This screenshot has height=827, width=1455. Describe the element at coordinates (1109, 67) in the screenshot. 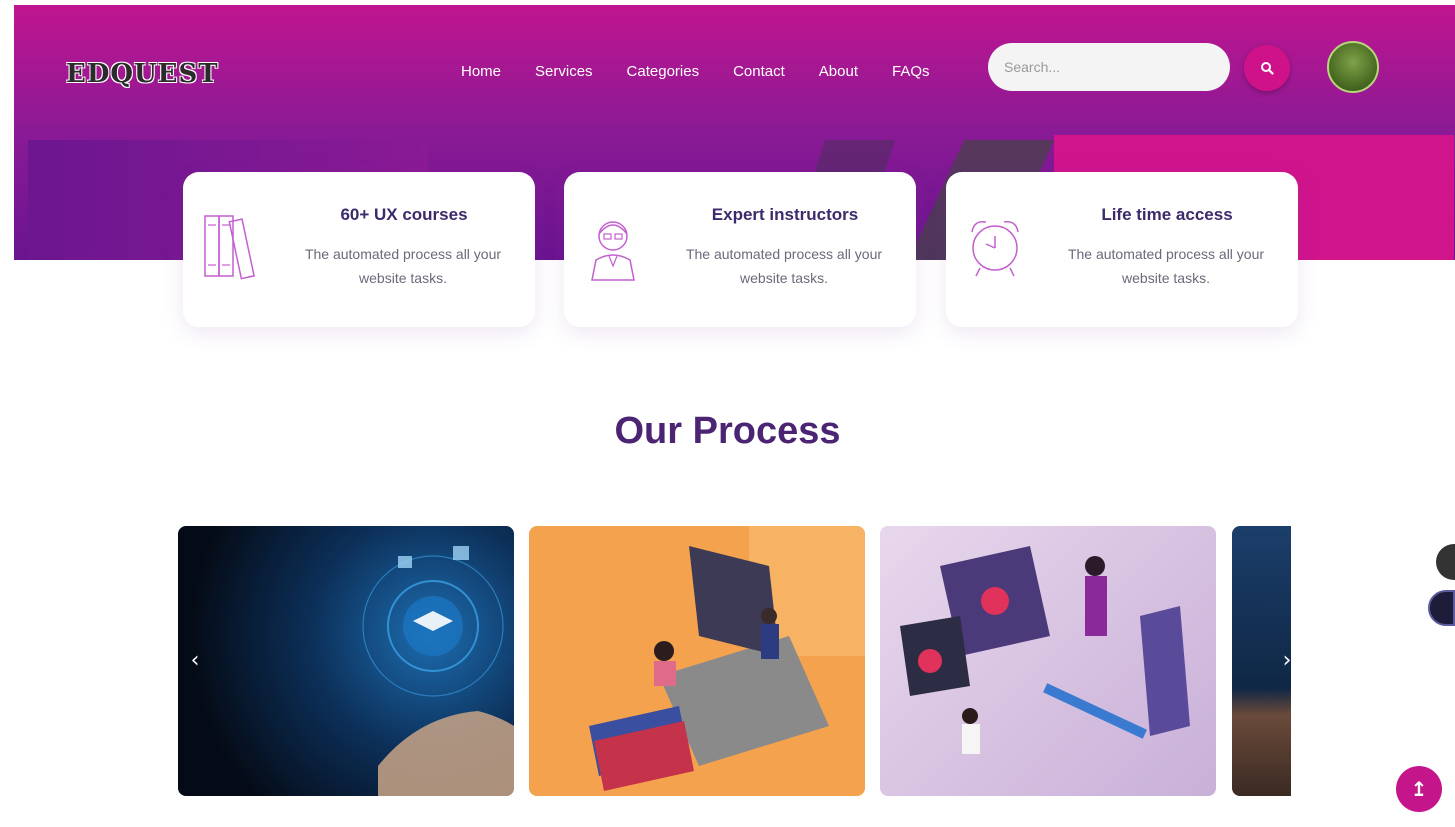

I see `search-input` at that location.